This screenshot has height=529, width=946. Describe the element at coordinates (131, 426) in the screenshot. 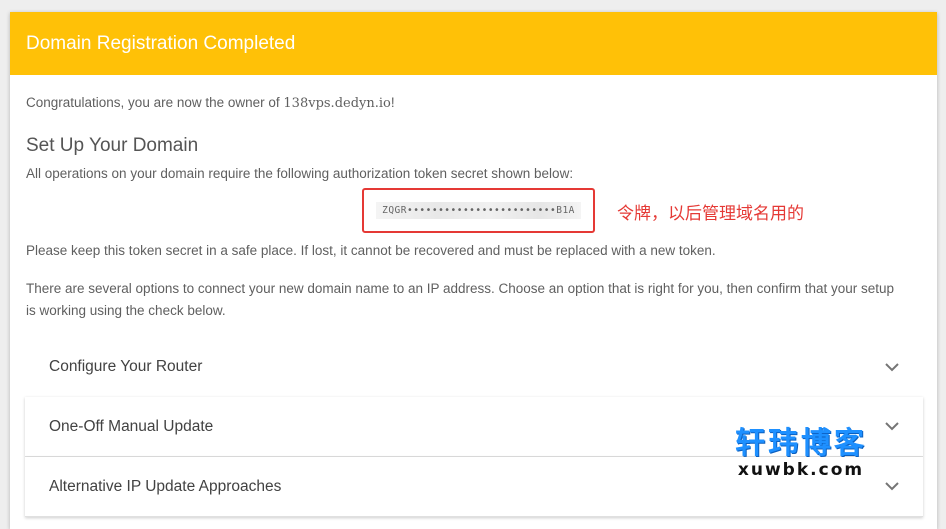

I see `accordion-label: One-Off Manual Update` at that location.